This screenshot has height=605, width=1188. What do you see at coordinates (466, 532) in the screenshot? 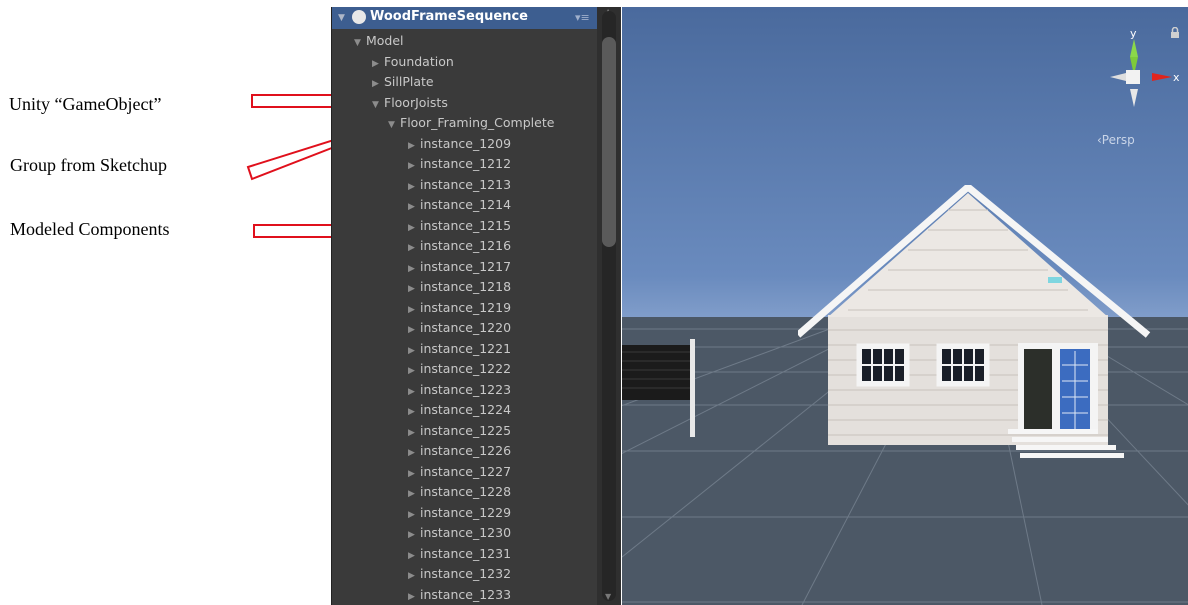
I see `hierarchy-item-label: instance_1230` at bounding box center [466, 532].